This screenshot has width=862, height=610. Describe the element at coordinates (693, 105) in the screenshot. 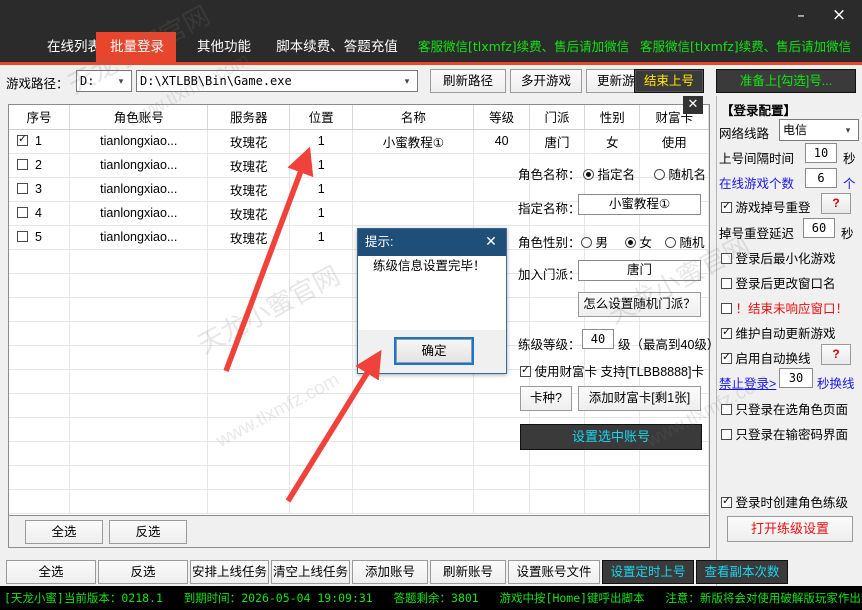

I see `close-panel-icon: ✕` at that location.